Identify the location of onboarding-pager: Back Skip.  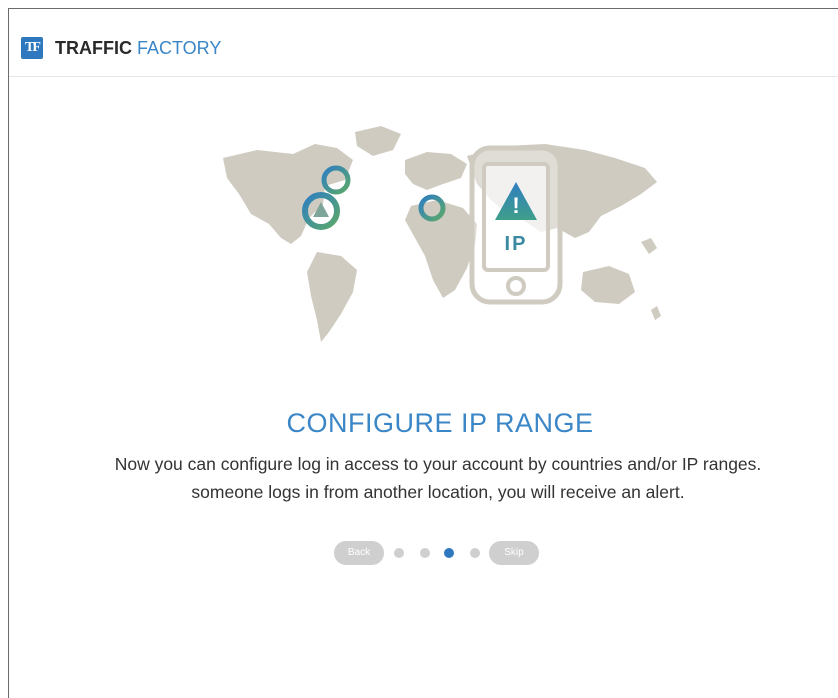
(444, 553).